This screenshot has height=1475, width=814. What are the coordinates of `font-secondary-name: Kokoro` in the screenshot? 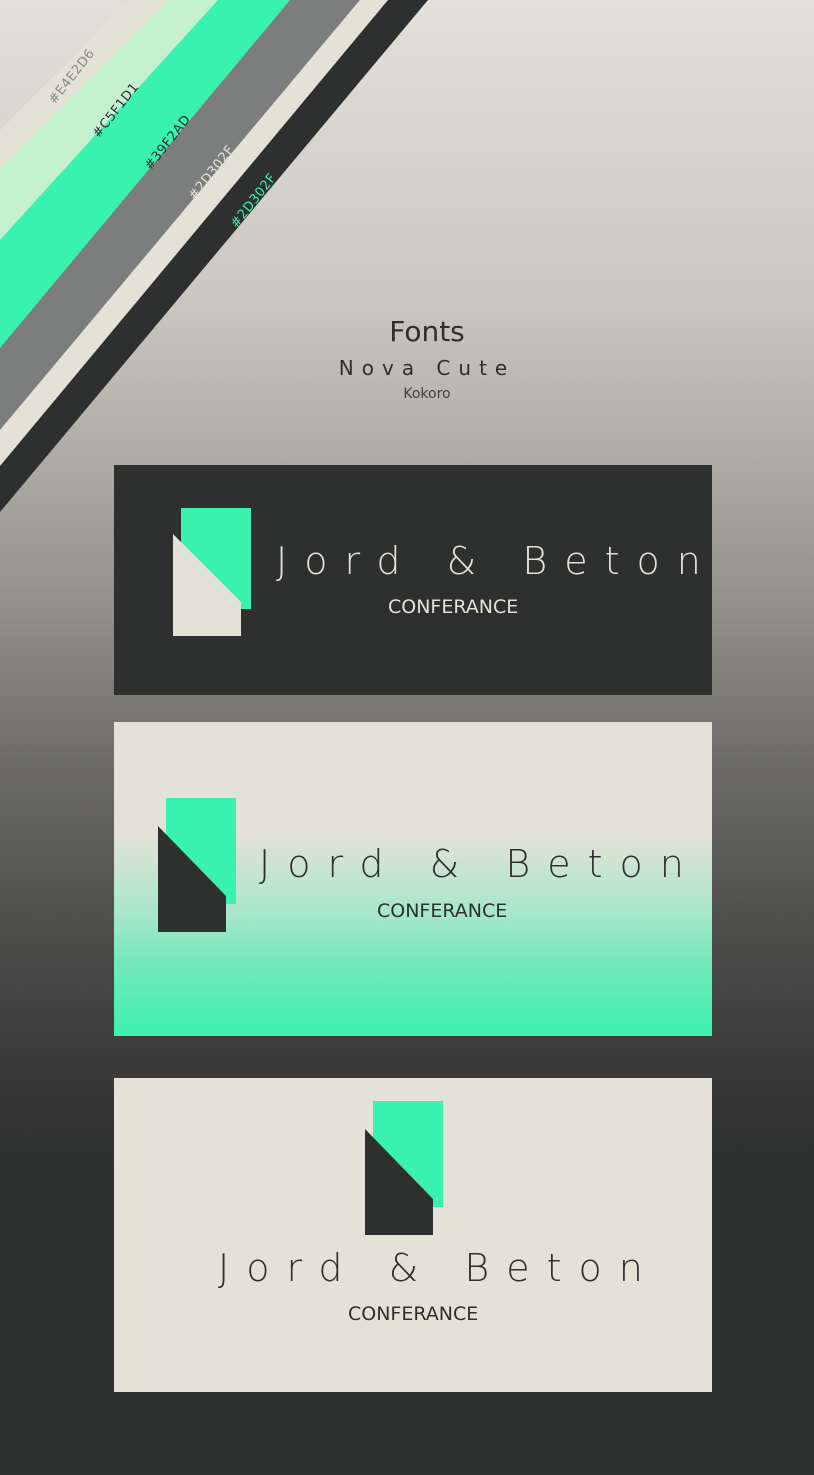 It's located at (427, 394).